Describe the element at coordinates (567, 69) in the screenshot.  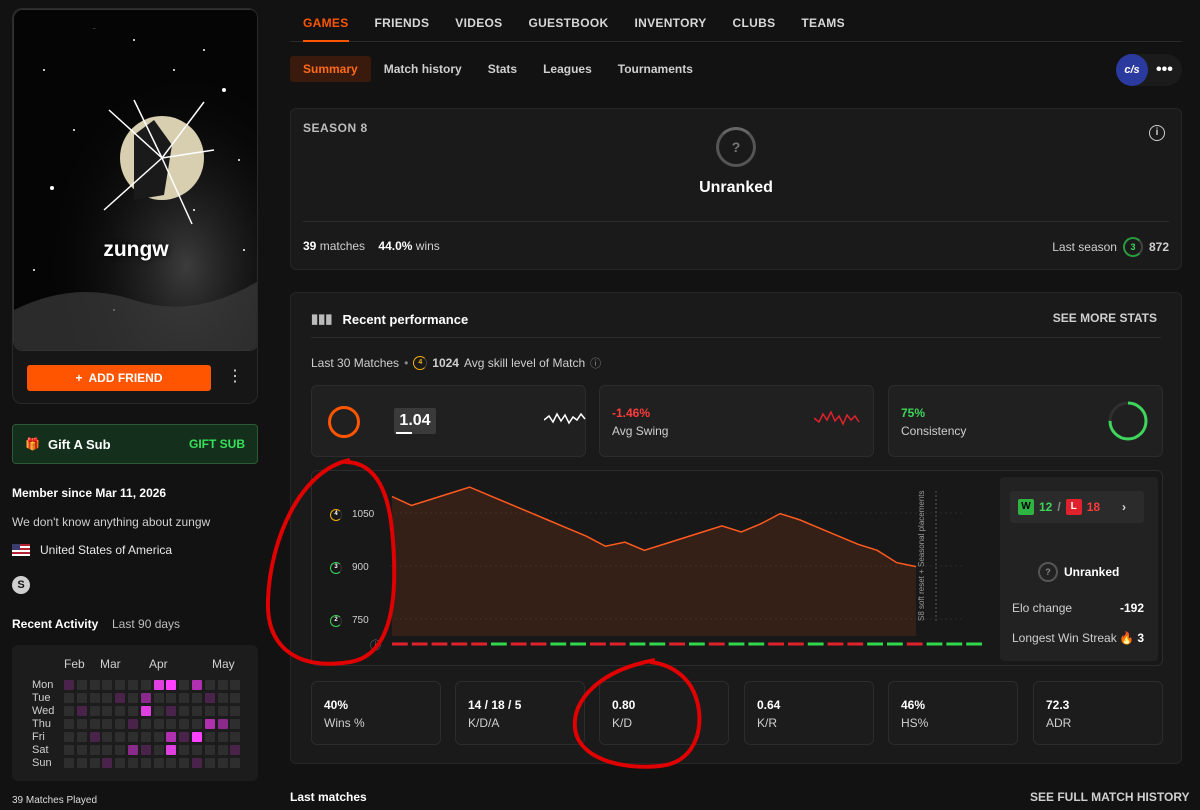
I see `subtab-leagues: Leagues` at that location.